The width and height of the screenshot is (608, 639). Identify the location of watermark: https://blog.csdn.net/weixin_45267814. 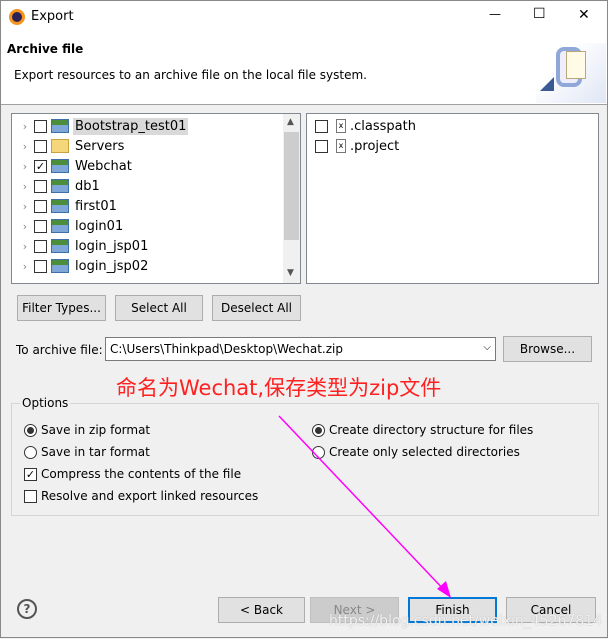
(466, 621).